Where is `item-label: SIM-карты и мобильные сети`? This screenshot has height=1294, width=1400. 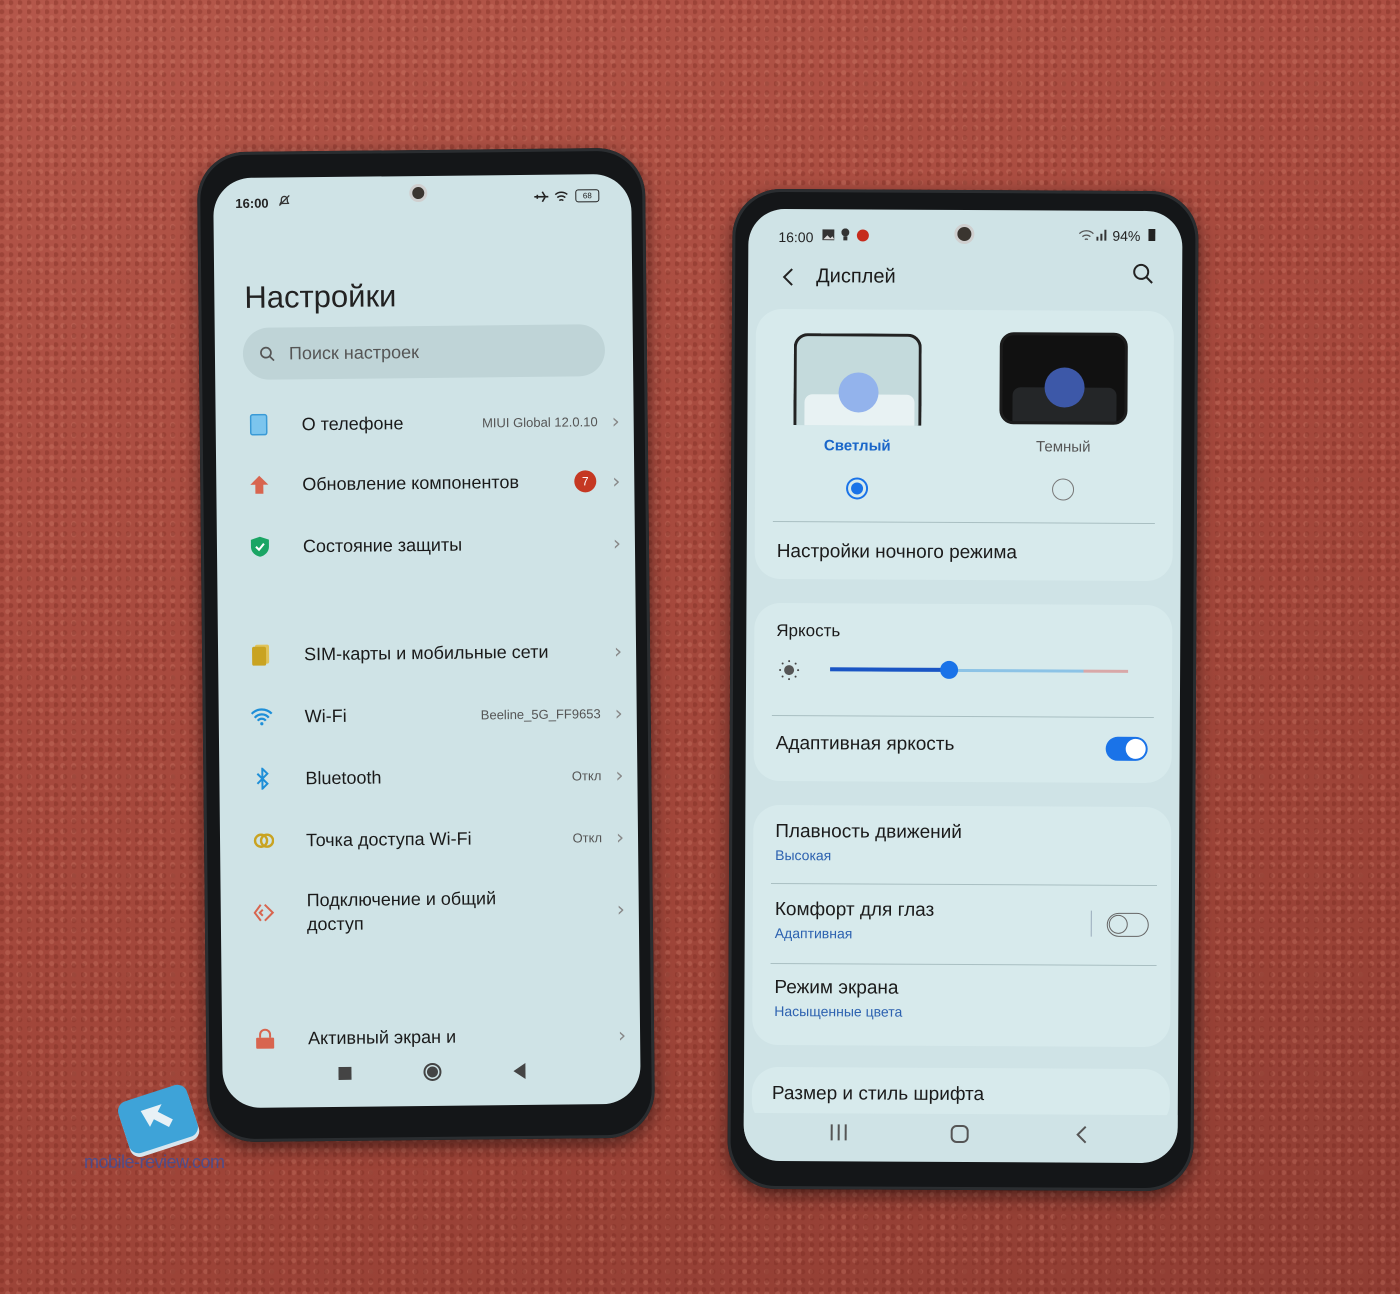
item-label: SIM-карты и мобильные сети is located at coordinates (426, 653).